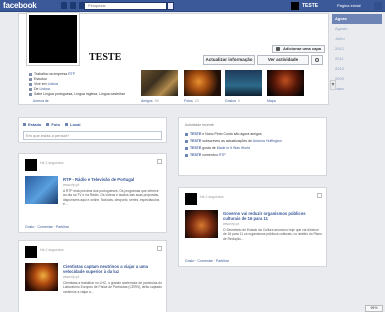 The height and width of the screenshot is (312, 385). What do you see at coordinates (71, 74) in the screenshot?
I see `work-link: RTP` at bounding box center [71, 74].